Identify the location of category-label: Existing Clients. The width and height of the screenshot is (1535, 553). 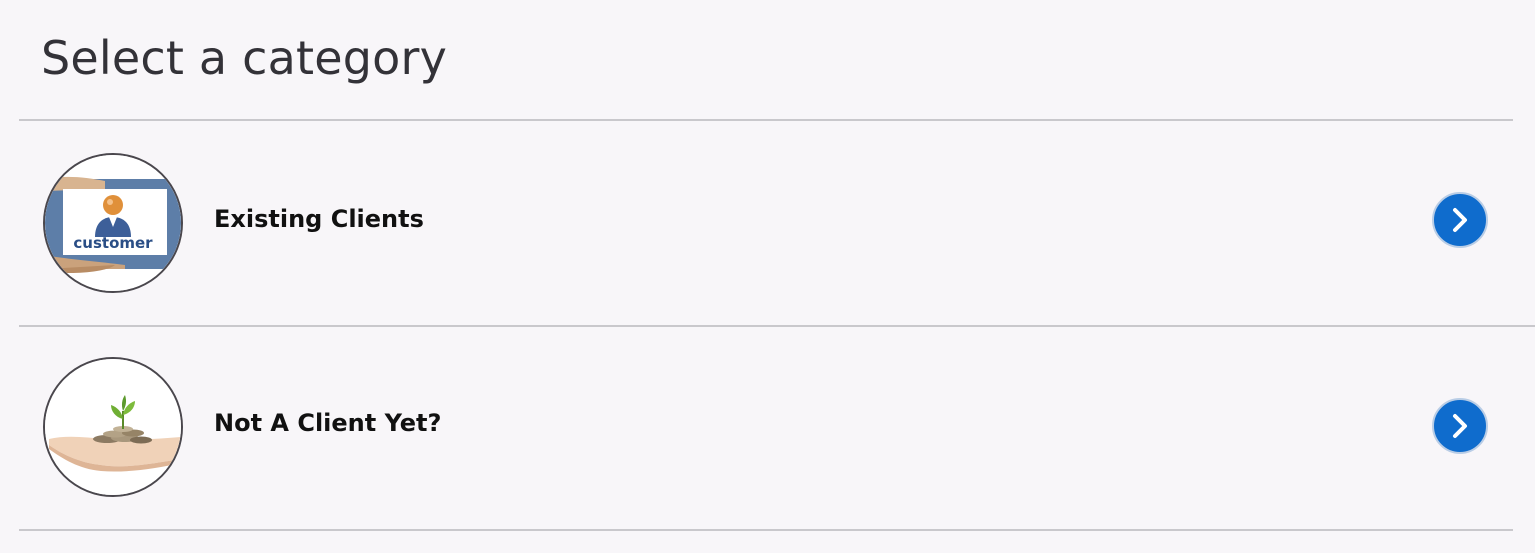
(319, 219).